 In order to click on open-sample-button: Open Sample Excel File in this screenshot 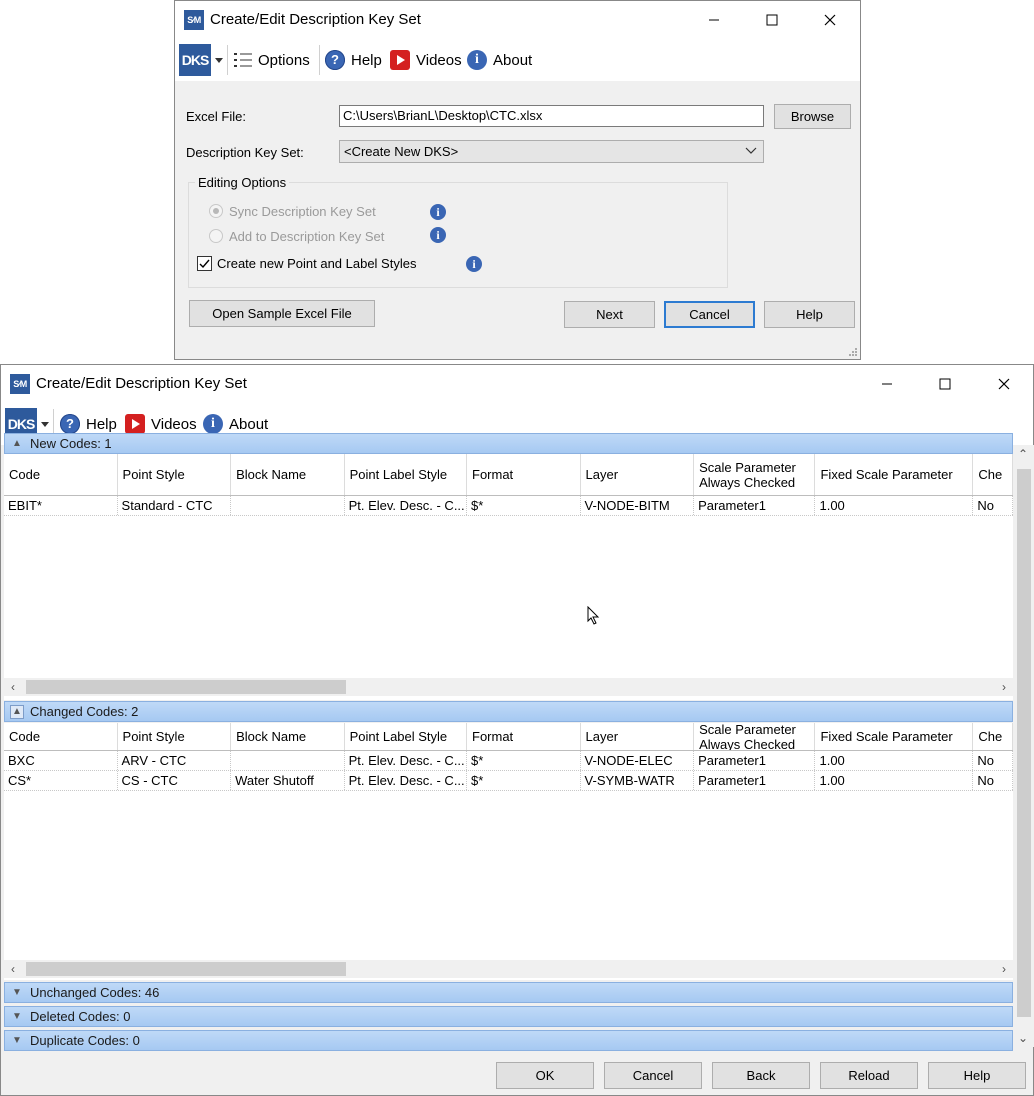, I will do `click(282, 313)`.